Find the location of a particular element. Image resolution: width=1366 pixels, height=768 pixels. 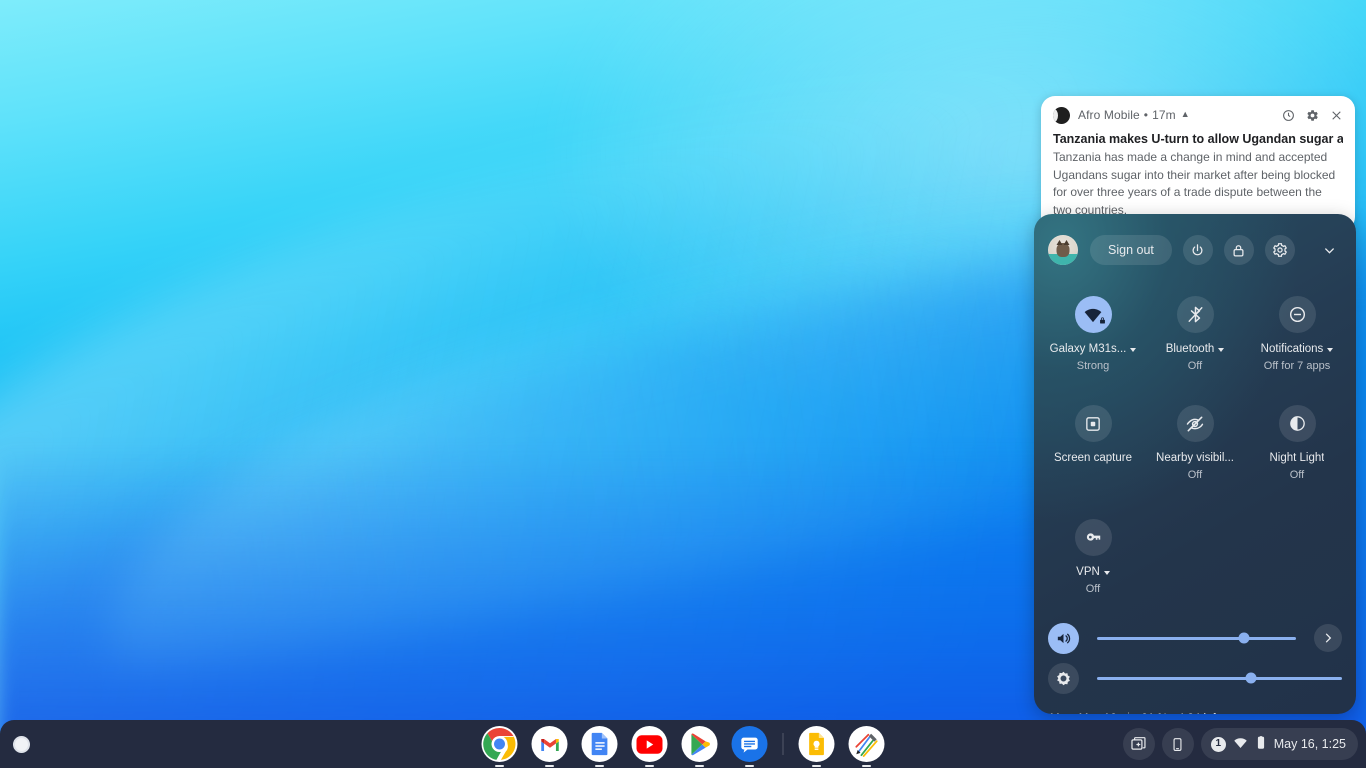

tray-clock: May 16, 1:25 is located at coordinates (1309, 744).